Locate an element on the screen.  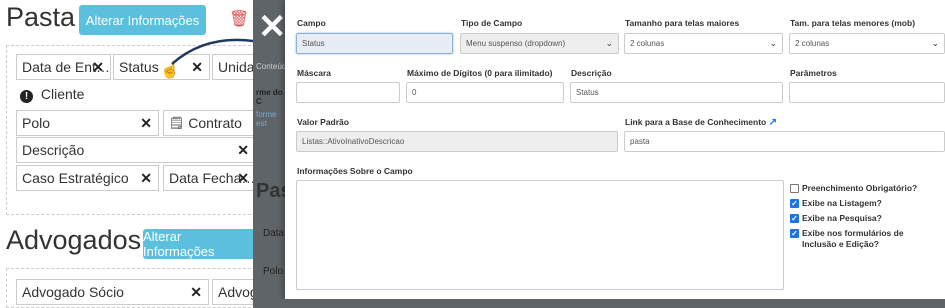
mascara-label: Máscara is located at coordinates (314, 73).